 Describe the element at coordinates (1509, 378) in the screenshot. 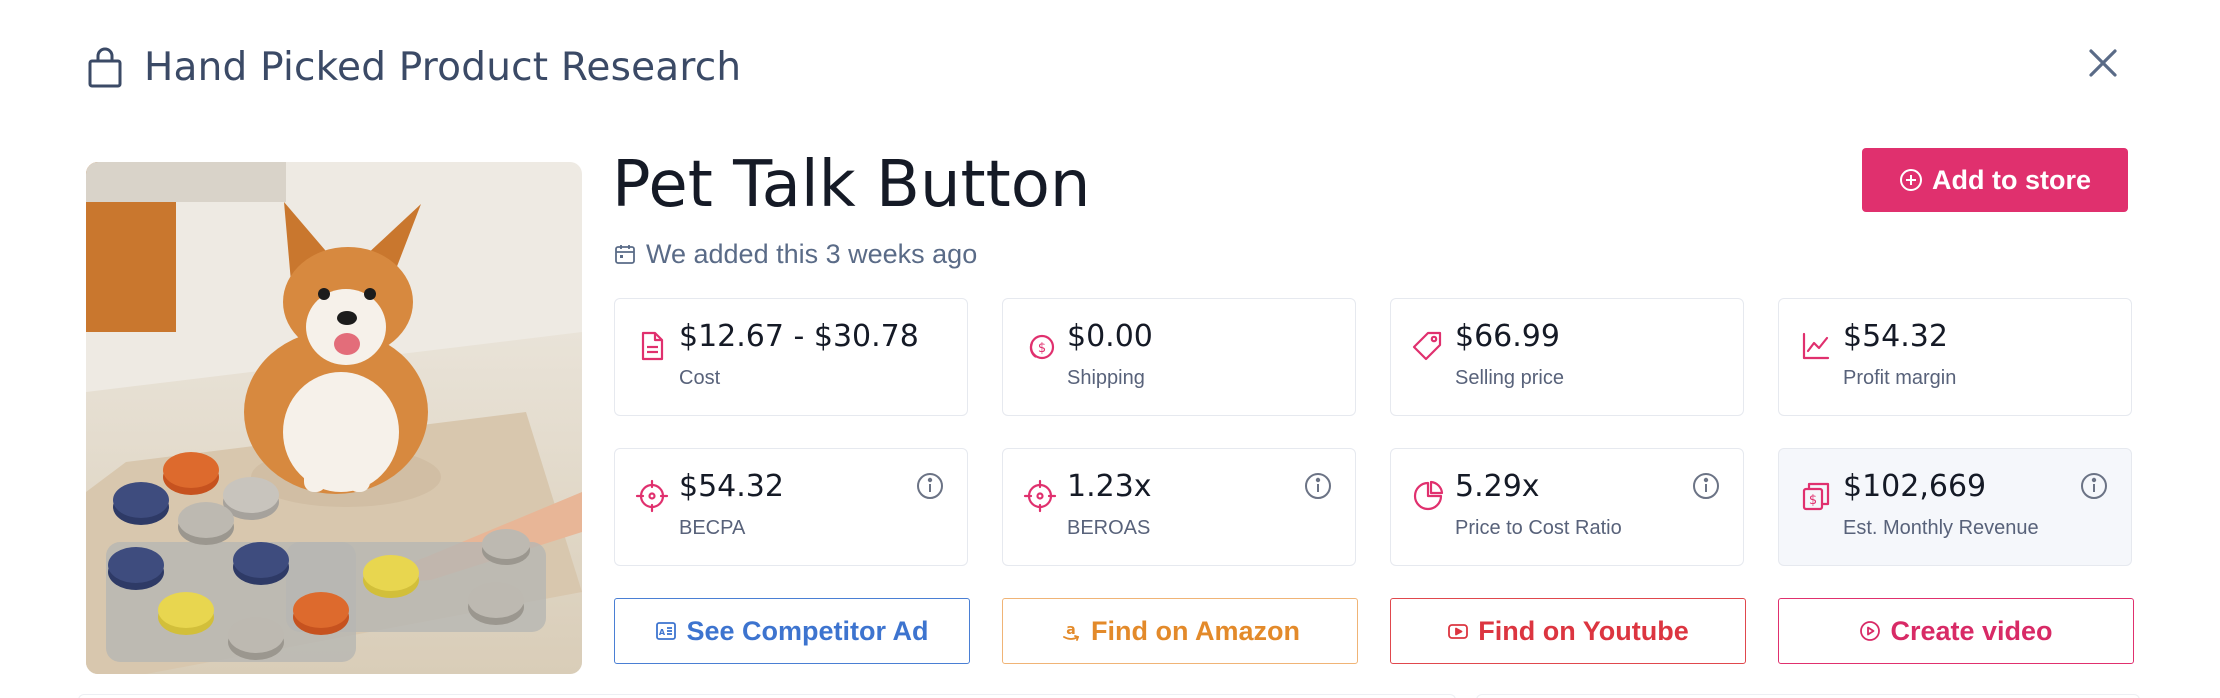

I see `metric-label: Selling price` at that location.